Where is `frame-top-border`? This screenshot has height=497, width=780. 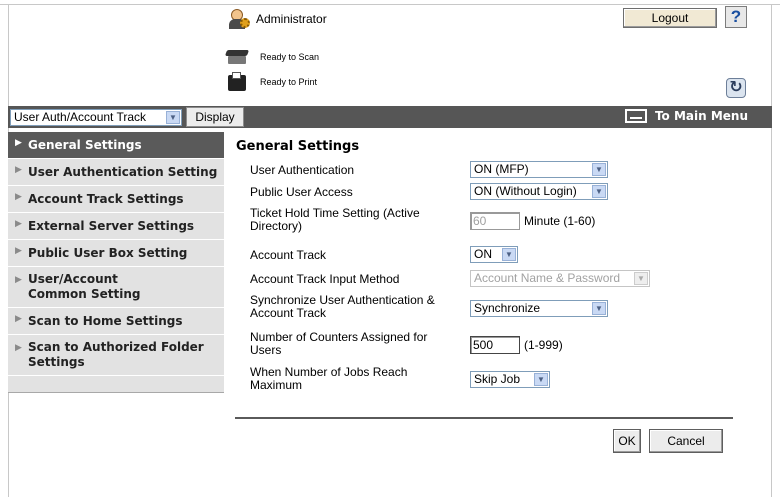
frame-top-border is located at coordinates (390, 4).